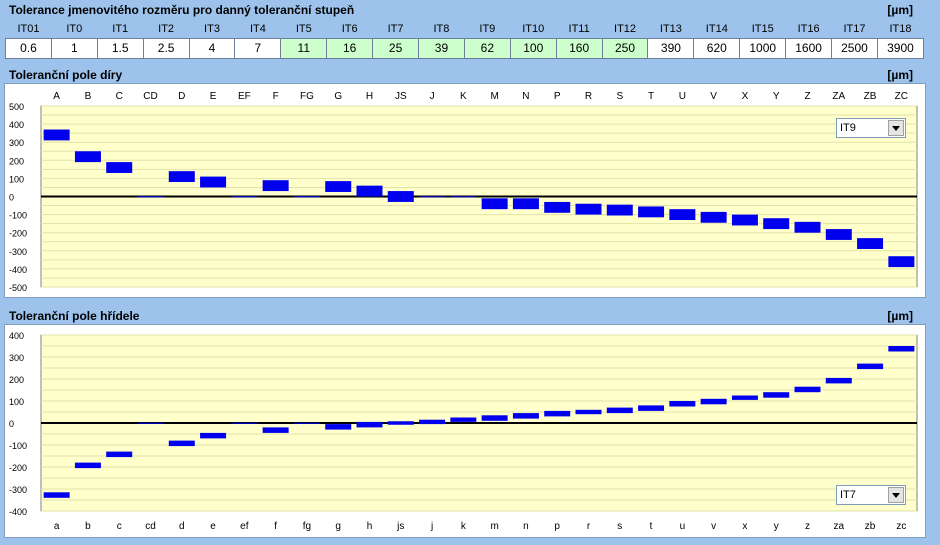  What do you see at coordinates (16, 179) in the screenshot?
I see `y-tick-label: 100` at bounding box center [16, 179].